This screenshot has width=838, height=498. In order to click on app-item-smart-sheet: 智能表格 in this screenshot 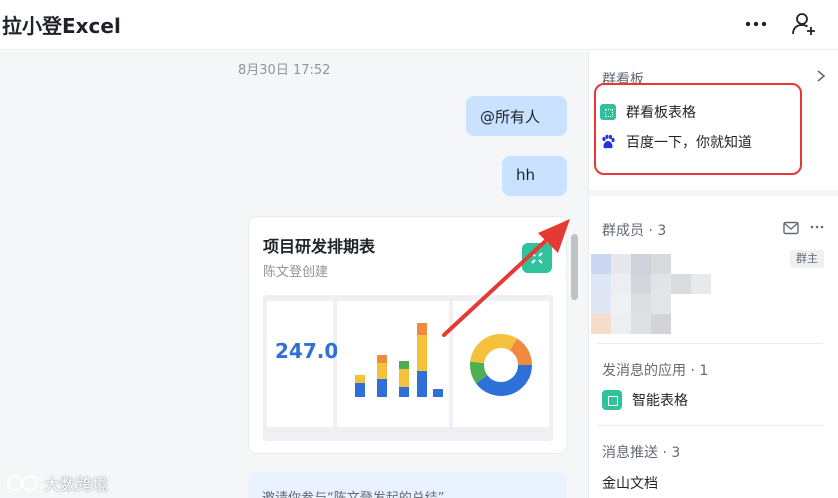, I will do `click(645, 400)`.